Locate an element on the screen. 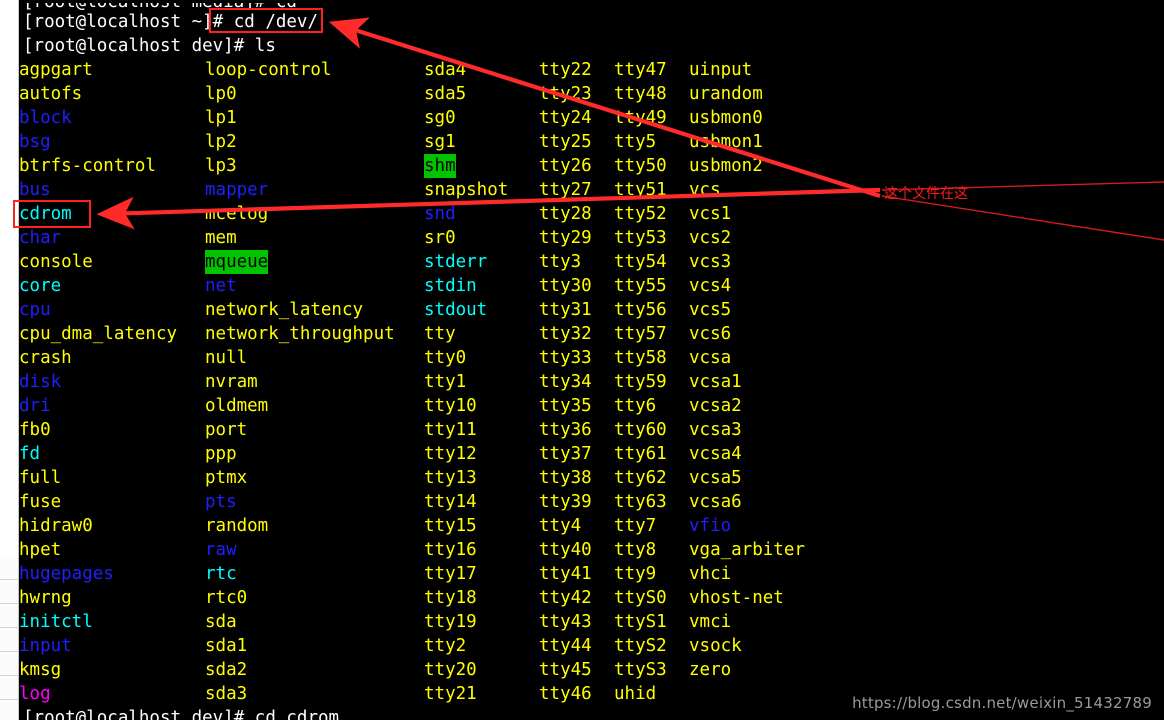 The height and width of the screenshot is (720, 1164). ls-row: hugepages rtc tty17 tty41 tty9 vhci is located at coordinates (591, 574).